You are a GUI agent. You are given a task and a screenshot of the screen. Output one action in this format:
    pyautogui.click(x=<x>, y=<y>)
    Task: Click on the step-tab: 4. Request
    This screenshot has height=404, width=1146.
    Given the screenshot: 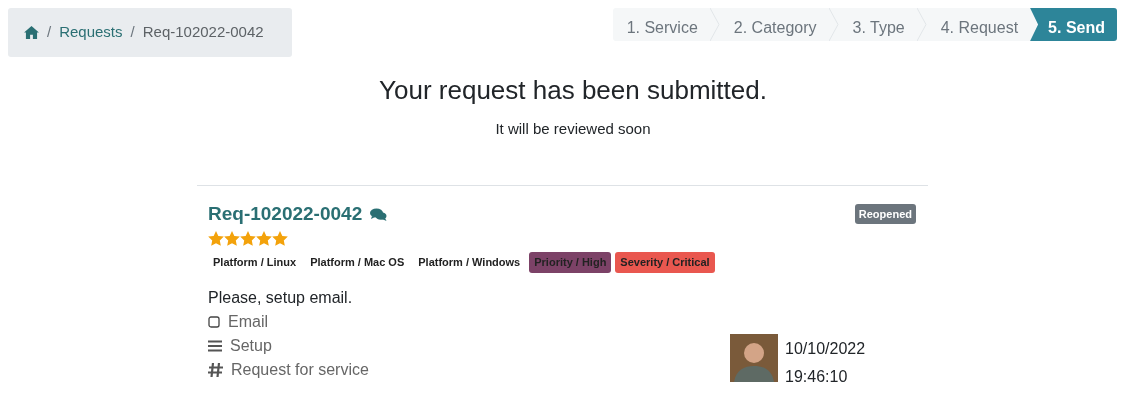 What is the action you would take?
    pyautogui.click(x=978, y=24)
    